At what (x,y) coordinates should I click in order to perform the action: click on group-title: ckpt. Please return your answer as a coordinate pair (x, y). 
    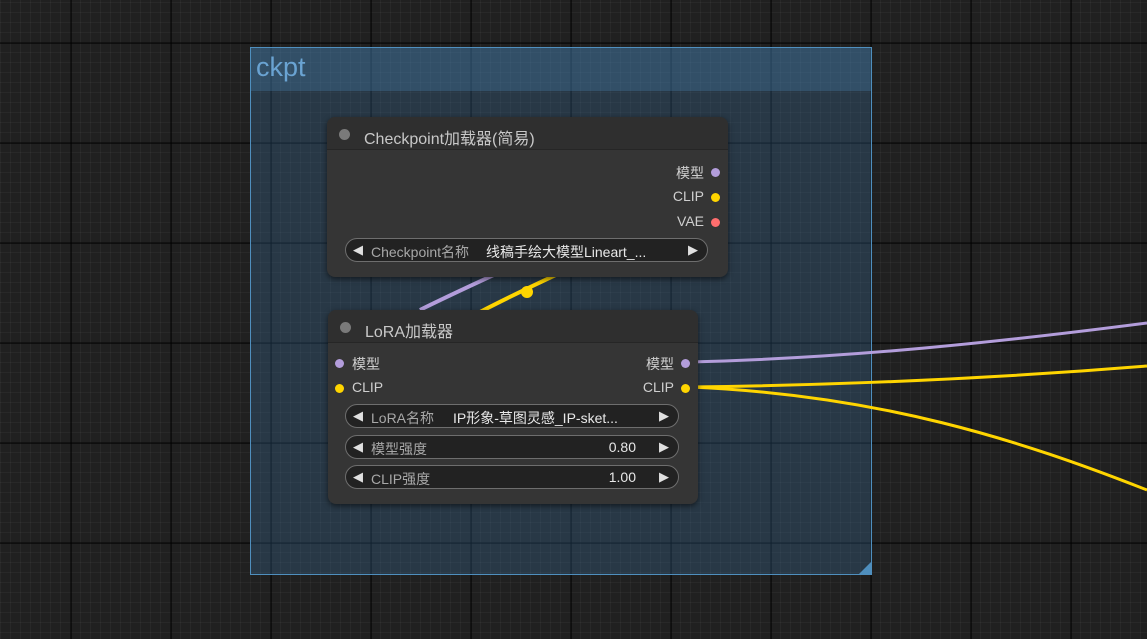
    Looking at the image, I should click on (281, 67).